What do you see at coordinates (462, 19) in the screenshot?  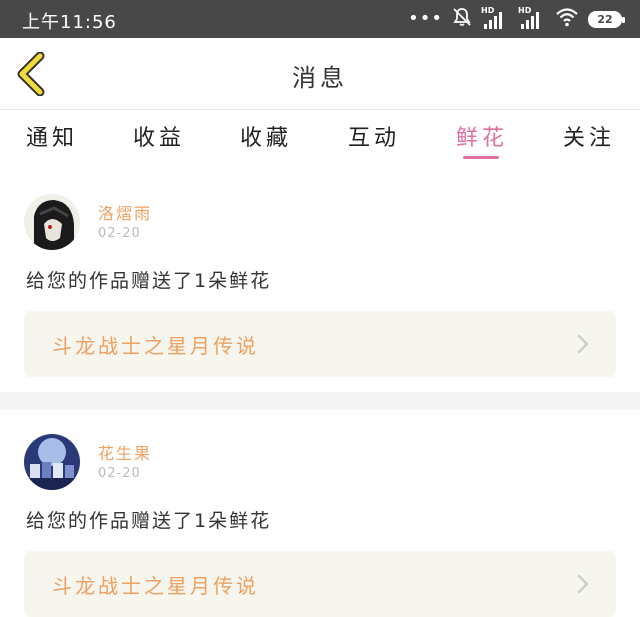 I see `bell-off-icon` at bounding box center [462, 19].